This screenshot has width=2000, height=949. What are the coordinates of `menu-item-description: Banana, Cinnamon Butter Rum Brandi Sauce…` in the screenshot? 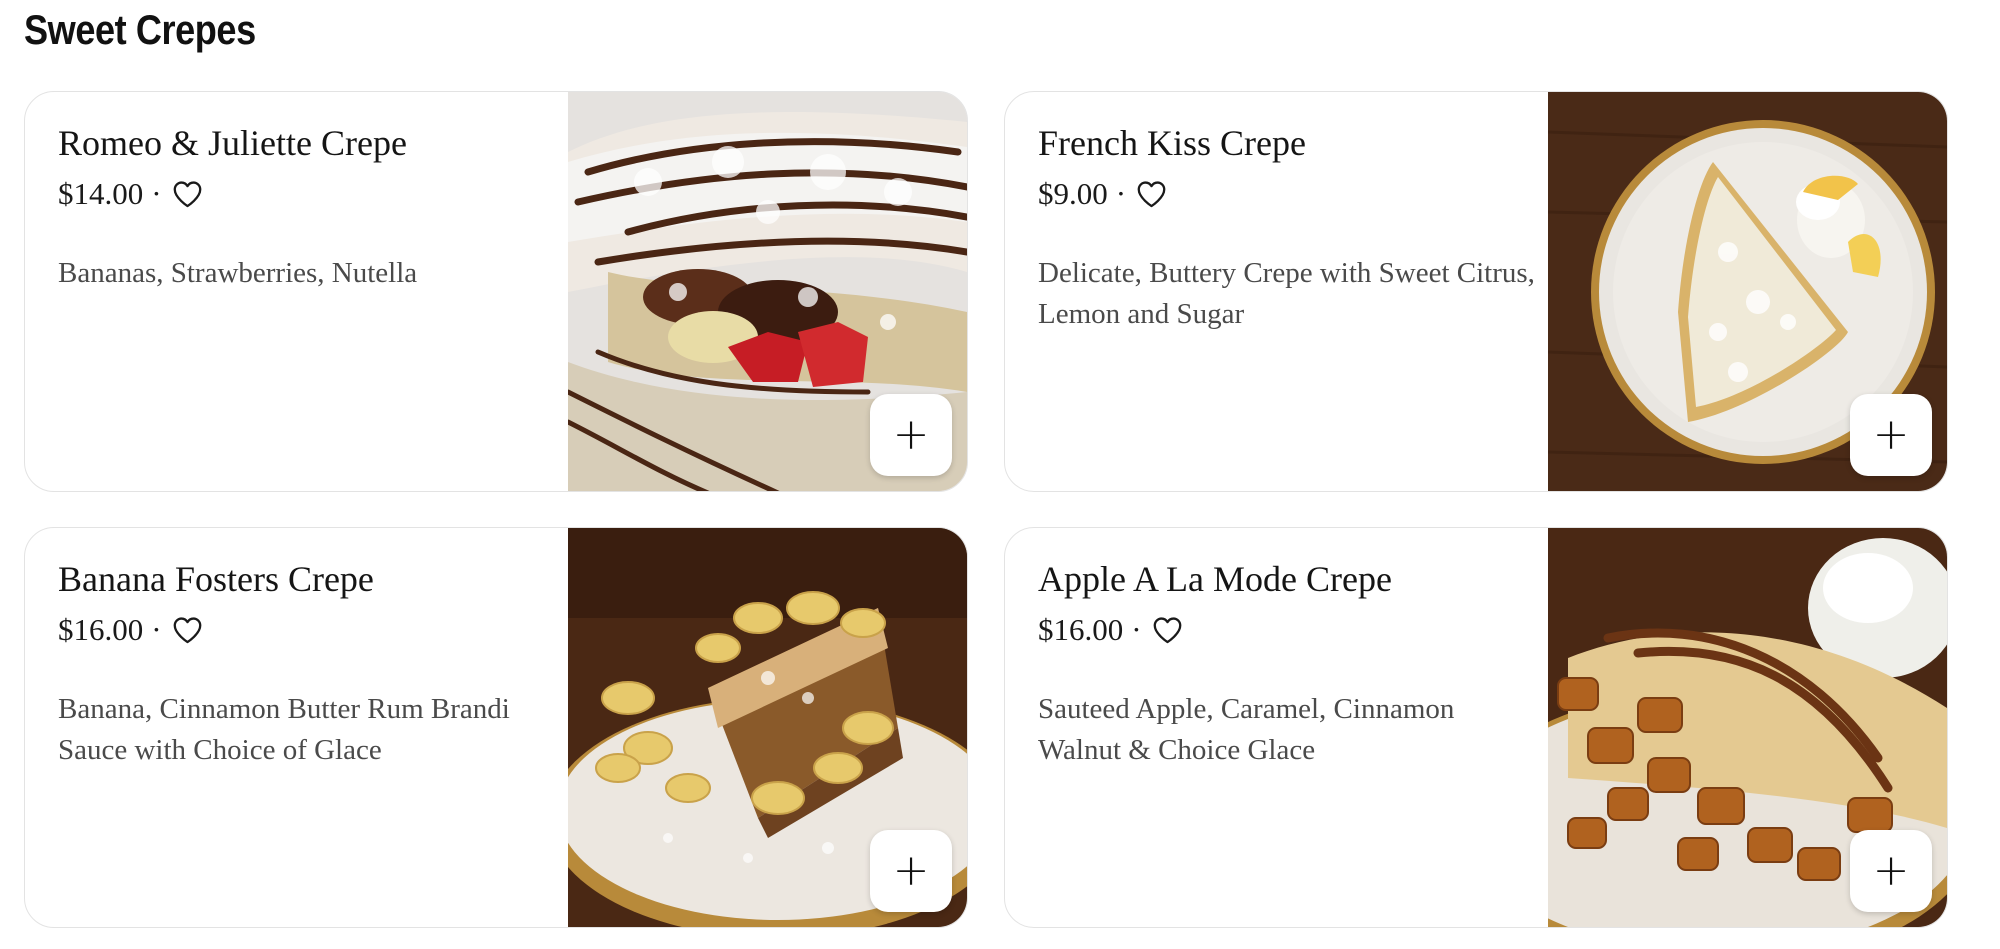 It's located at (284, 730).